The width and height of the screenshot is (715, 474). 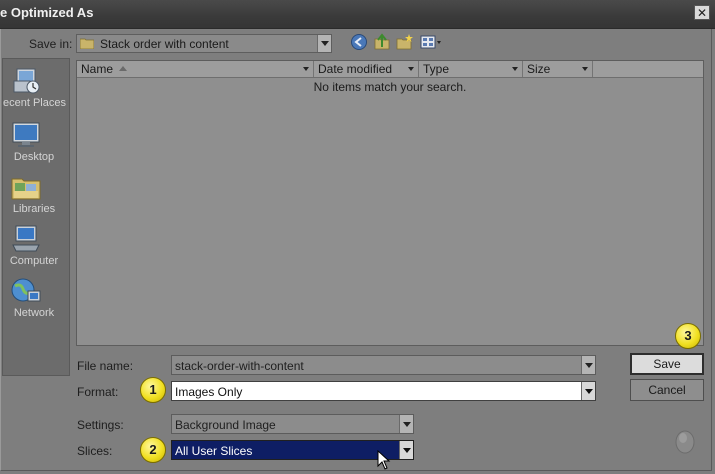 What do you see at coordinates (34, 261) in the screenshot?
I see `place-label: Computer` at bounding box center [34, 261].